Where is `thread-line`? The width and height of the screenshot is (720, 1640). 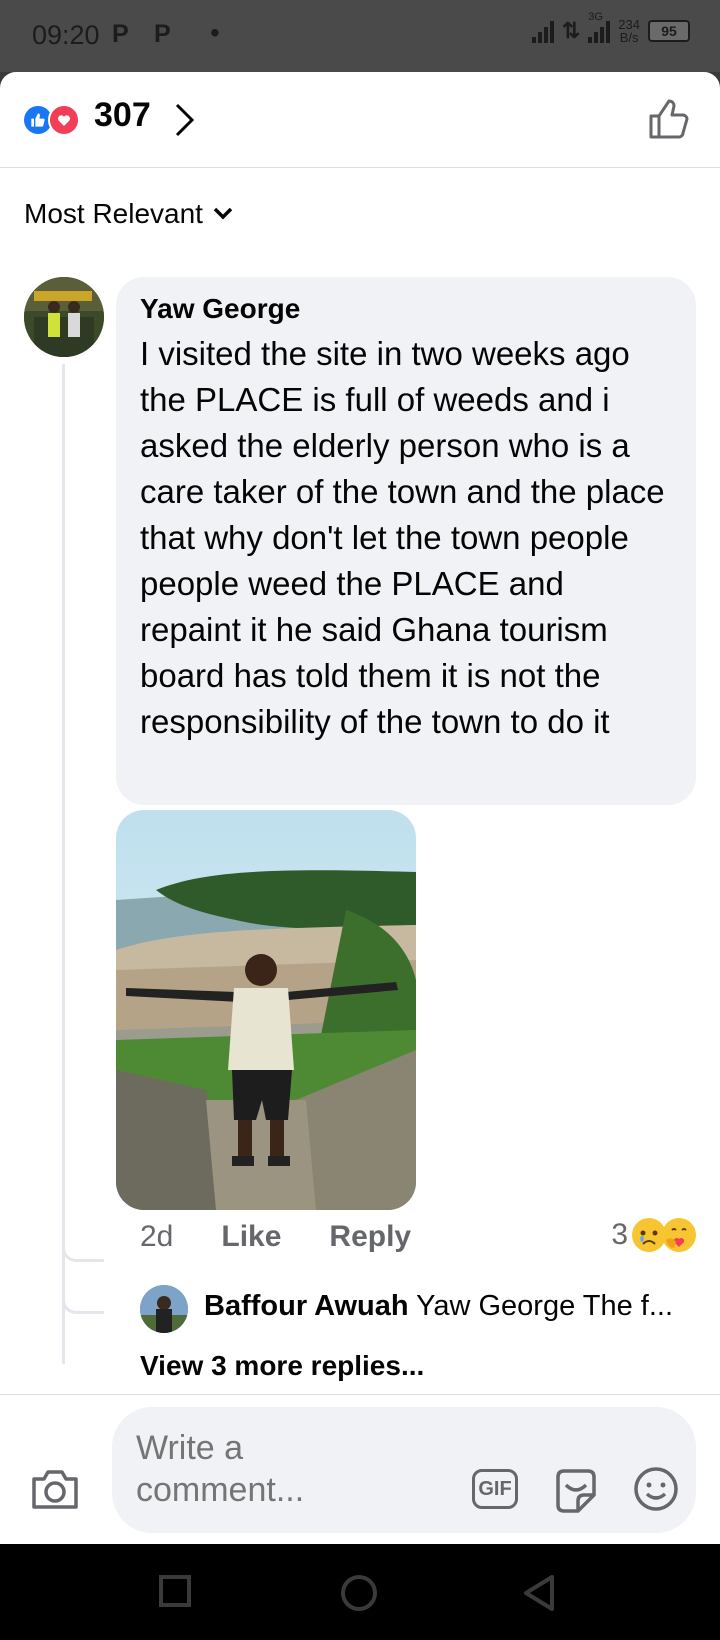 thread-line is located at coordinates (63, 864).